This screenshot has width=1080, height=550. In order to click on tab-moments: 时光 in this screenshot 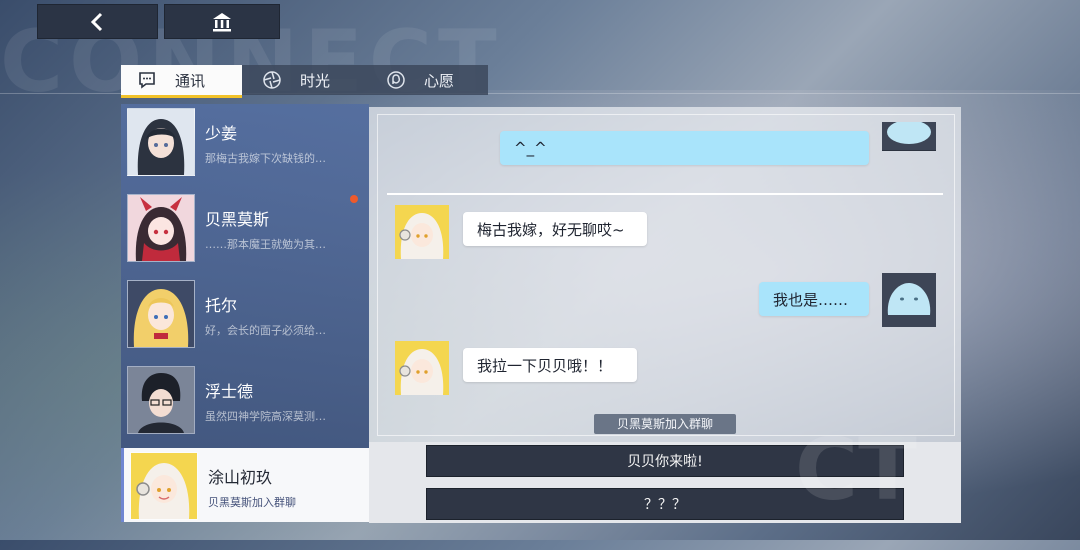, I will do `click(304, 80)`.